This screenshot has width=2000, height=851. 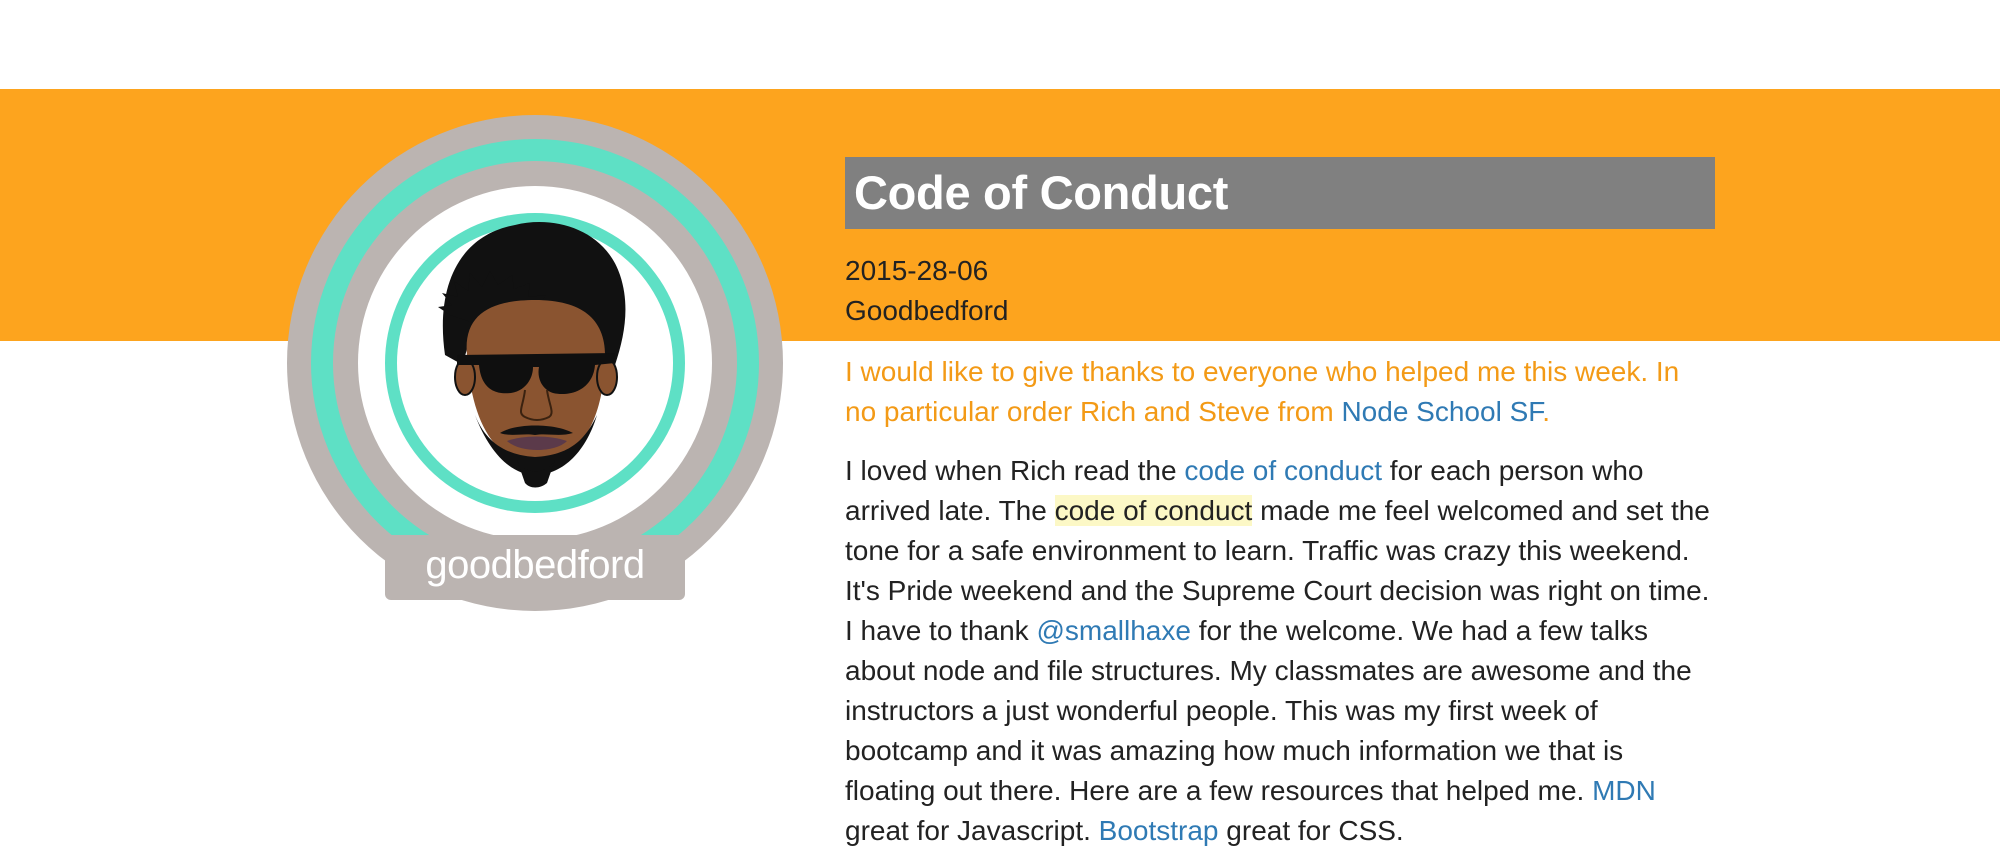 I want to click on story-text-1: I loved when Rich read the, so click(x=1015, y=470).